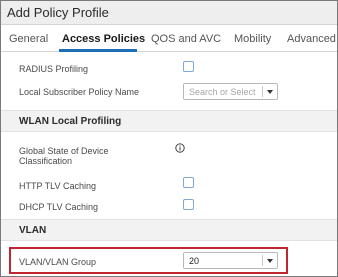  I want to click on local-subscriber-policy-label: Local Subscriber Policy Name, so click(79, 92).